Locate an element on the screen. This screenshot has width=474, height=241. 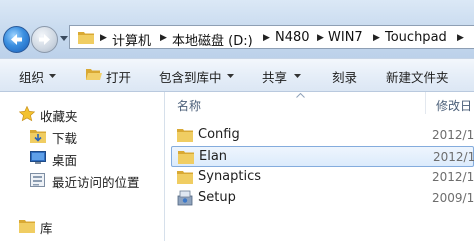
file-row-setup: Setup 2009/1 is located at coordinates (322, 198).